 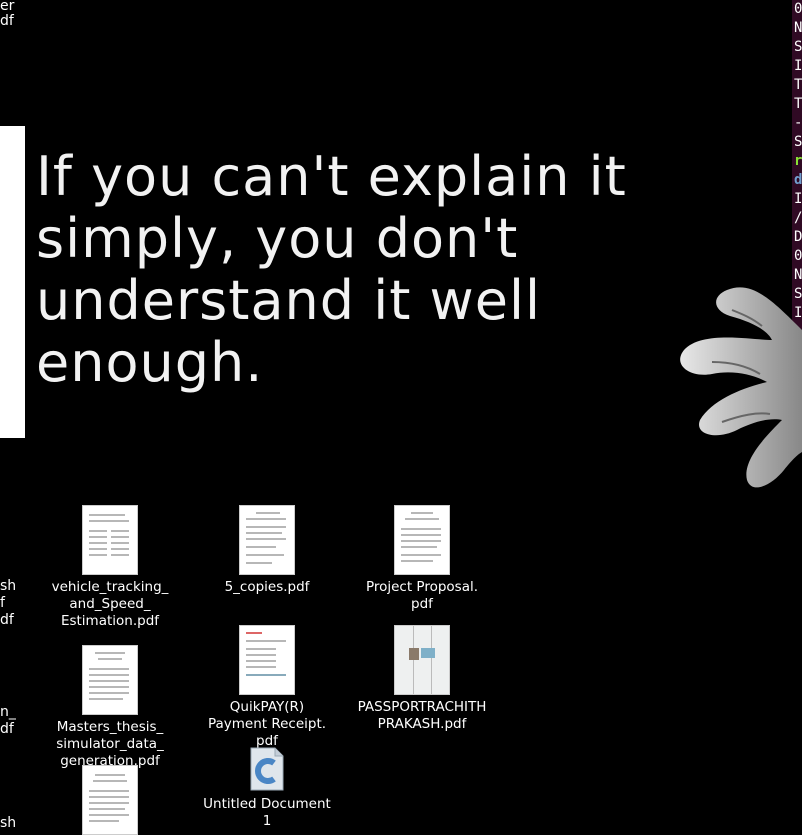 What do you see at coordinates (422, 715) in the screenshot?
I see `desktop-icon-label: PASSPORTRACHITH PRAKASH.pdf` at bounding box center [422, 715].